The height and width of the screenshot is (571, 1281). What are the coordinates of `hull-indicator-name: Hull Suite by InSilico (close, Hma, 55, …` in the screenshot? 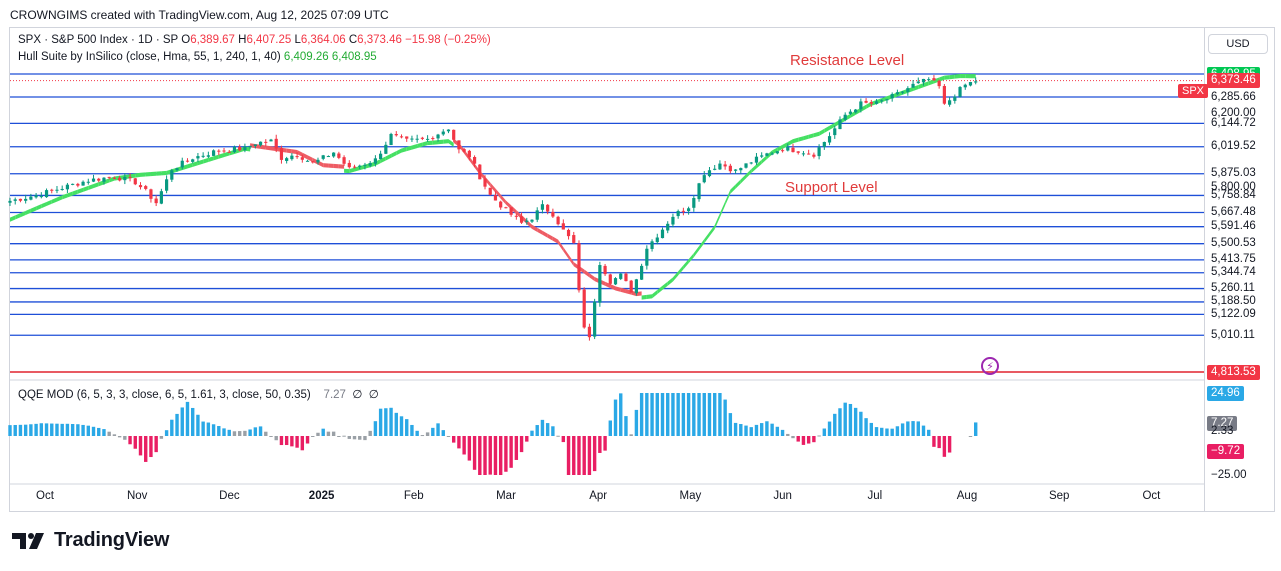 It's located at (149, 57).